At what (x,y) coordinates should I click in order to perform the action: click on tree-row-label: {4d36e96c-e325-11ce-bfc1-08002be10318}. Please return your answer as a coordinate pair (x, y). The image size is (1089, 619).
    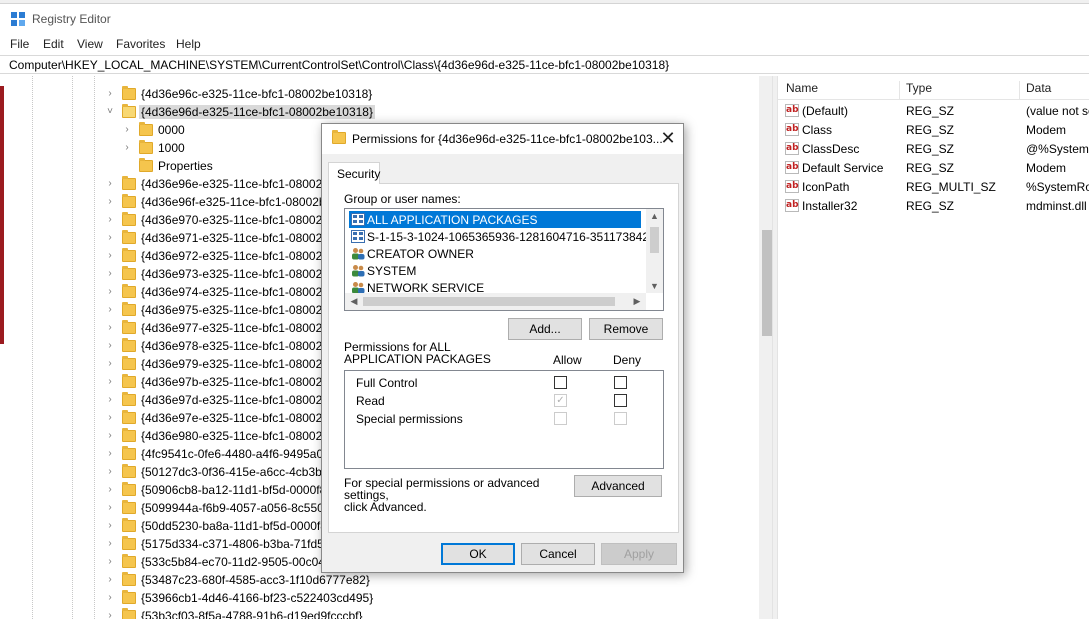
    Looking at the image, I should click on (256, 94).